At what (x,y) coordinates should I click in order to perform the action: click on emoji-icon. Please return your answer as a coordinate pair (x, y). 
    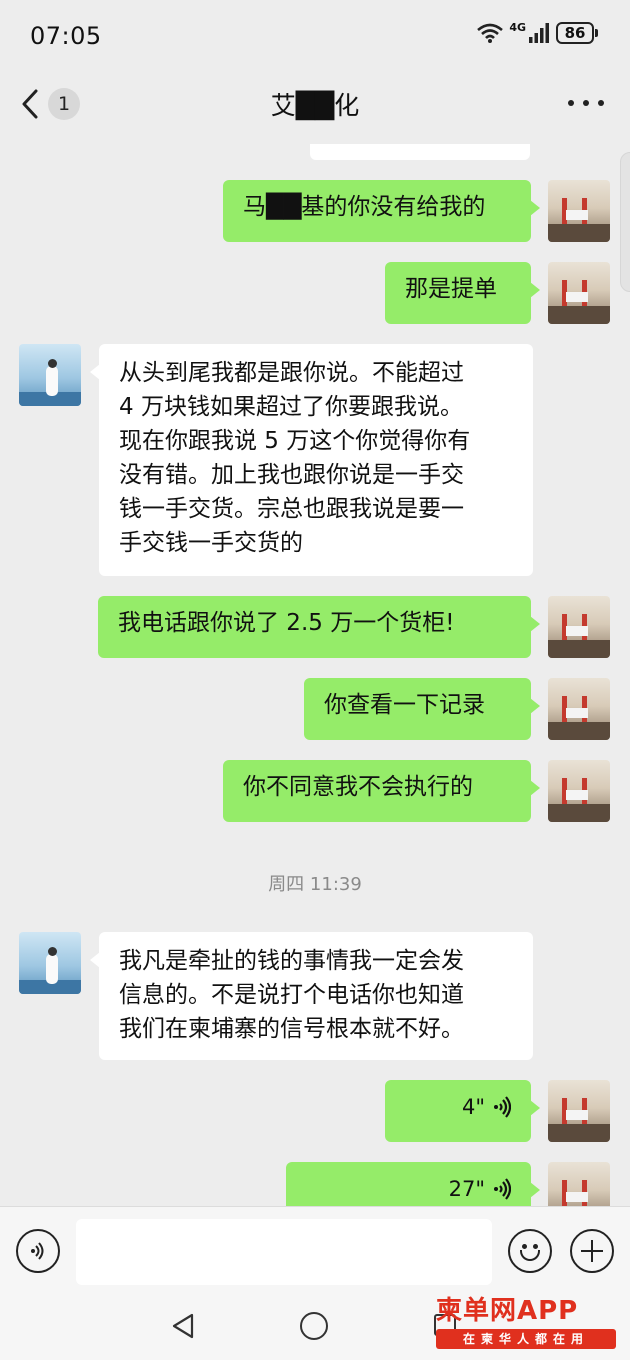
    Looking at the image, I should click on (530, 1251).